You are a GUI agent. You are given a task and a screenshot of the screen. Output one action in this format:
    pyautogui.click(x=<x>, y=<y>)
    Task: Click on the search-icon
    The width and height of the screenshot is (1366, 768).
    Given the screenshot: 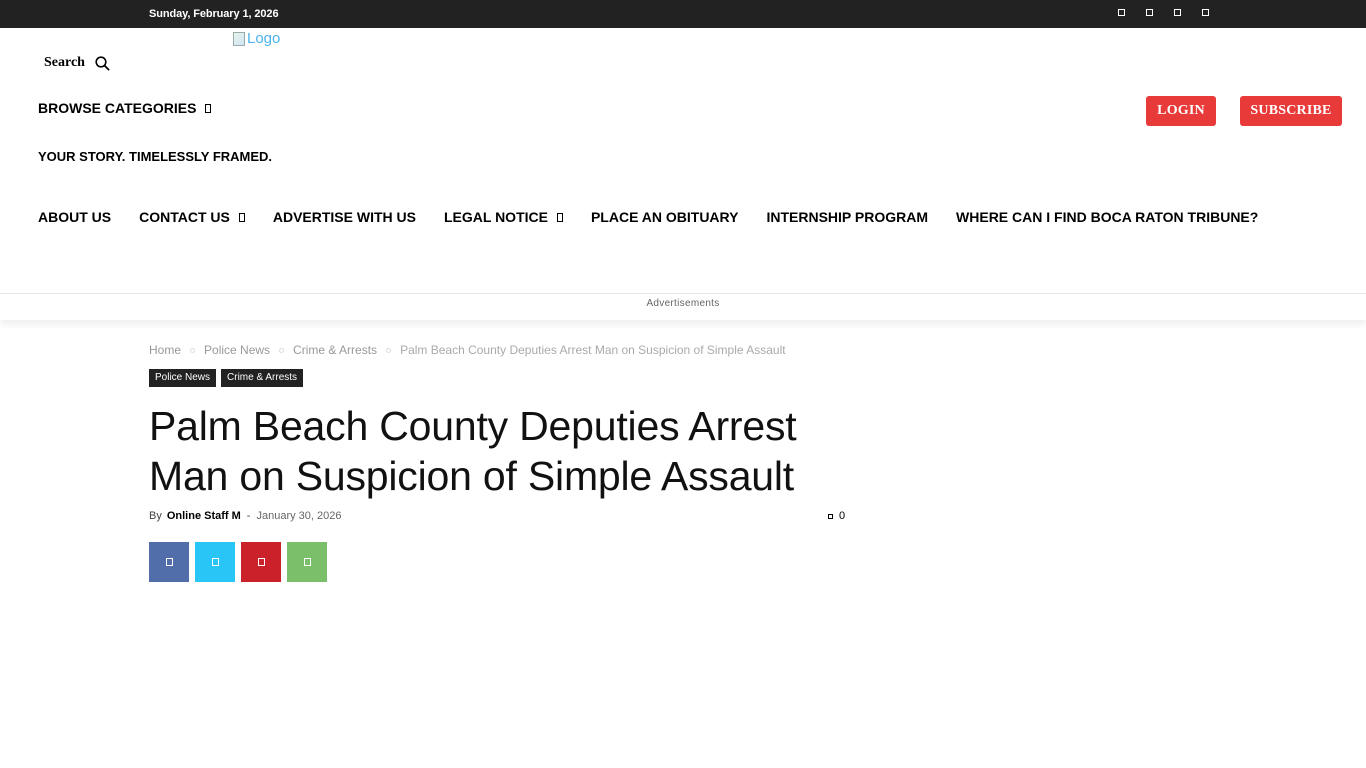 What is the action you would take?
    pyautogui.click(x=102, y=63)
    